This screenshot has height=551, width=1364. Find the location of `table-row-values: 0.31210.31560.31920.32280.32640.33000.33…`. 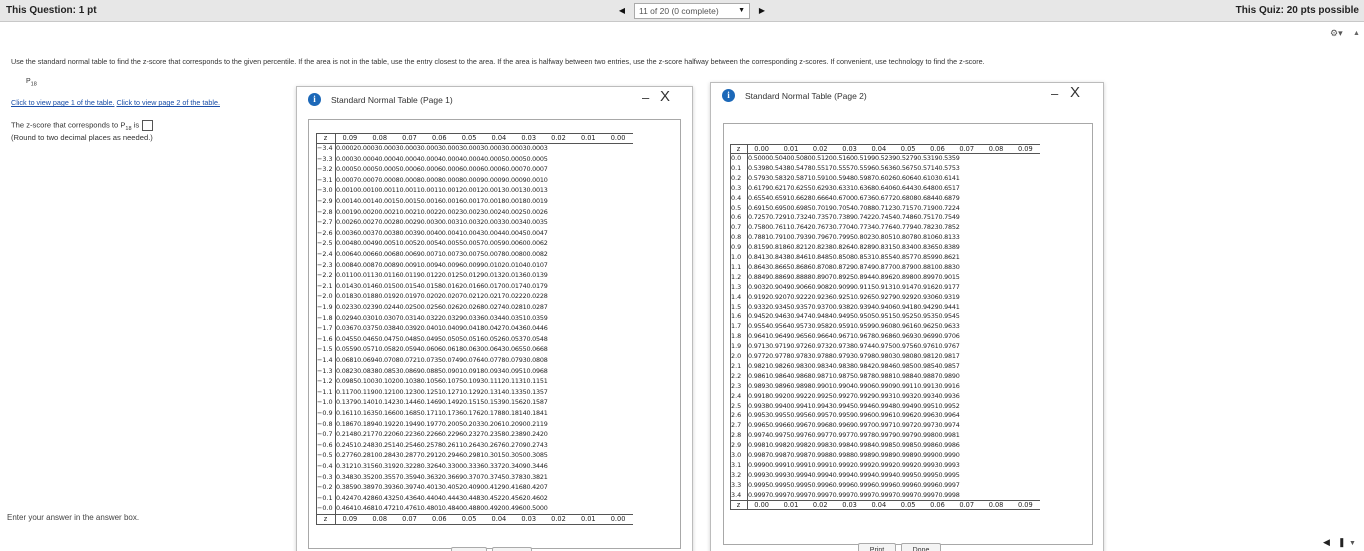

table-row-values: 0.31210.31560.31920.32280.32640.33000.33… is located at coordinates (442, 466).